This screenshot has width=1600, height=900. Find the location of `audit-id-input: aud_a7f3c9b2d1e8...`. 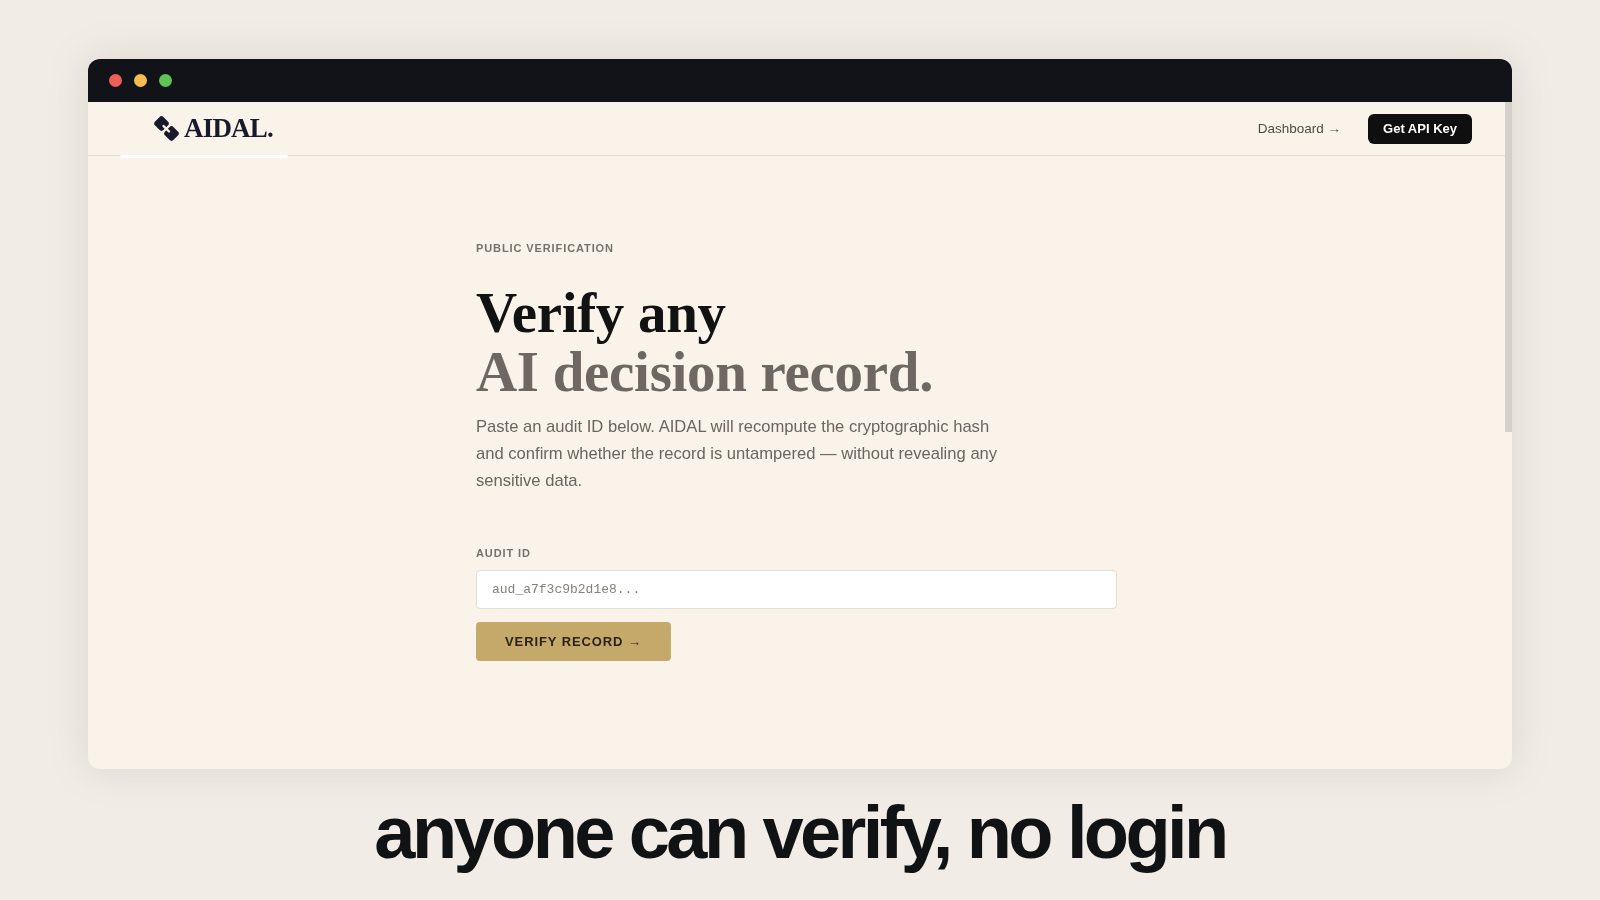

audit-id-input: aud_a7f3c9b2d1e8... is located at coordinates (796, 589).